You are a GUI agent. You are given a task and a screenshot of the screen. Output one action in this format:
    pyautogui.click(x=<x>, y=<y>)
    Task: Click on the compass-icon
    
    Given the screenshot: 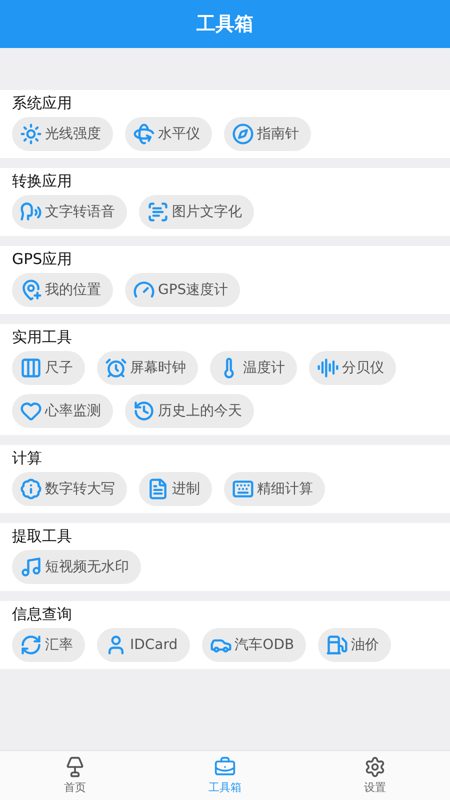 What is the action you would take?
    pyautogui.click(x=243, y=134)
    